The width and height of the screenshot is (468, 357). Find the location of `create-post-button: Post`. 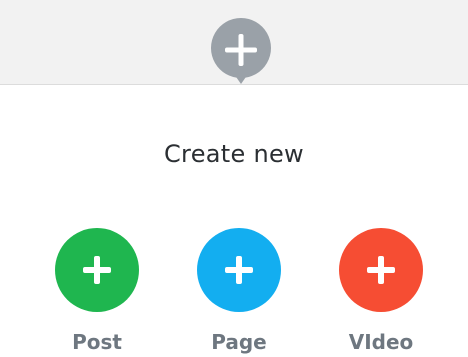

create-post-button: Post is located at coordinates (97, 292).